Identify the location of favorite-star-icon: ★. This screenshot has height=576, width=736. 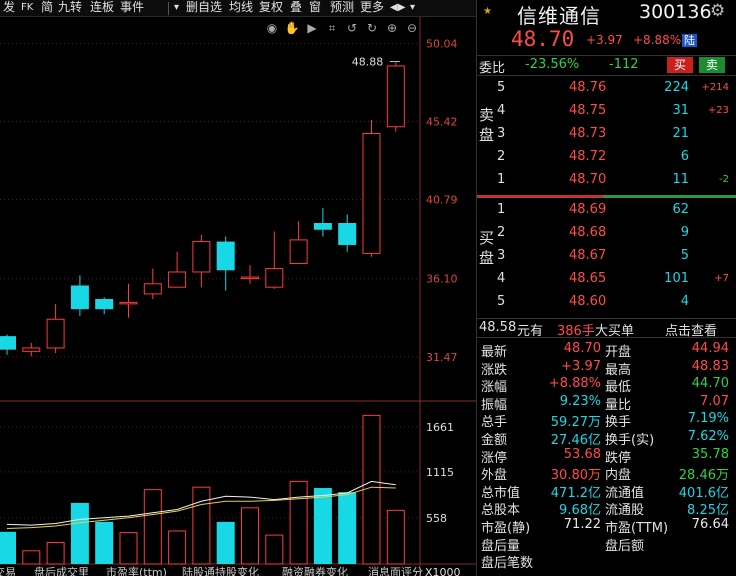
(490, 12).